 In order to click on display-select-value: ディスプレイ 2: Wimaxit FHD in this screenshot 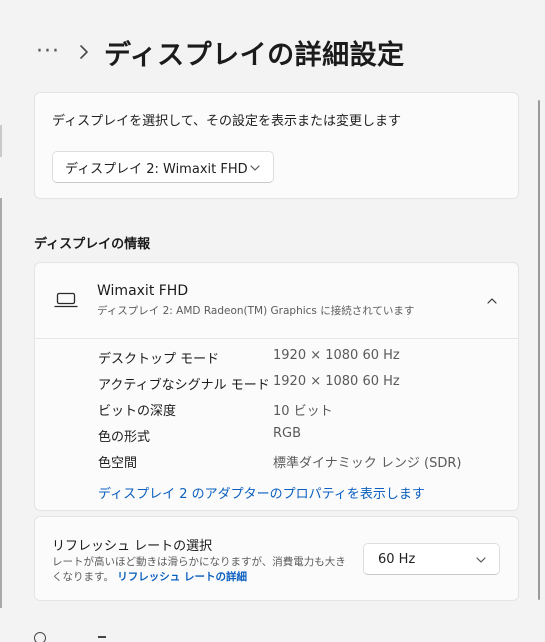, I will do `click(156, 169)`.